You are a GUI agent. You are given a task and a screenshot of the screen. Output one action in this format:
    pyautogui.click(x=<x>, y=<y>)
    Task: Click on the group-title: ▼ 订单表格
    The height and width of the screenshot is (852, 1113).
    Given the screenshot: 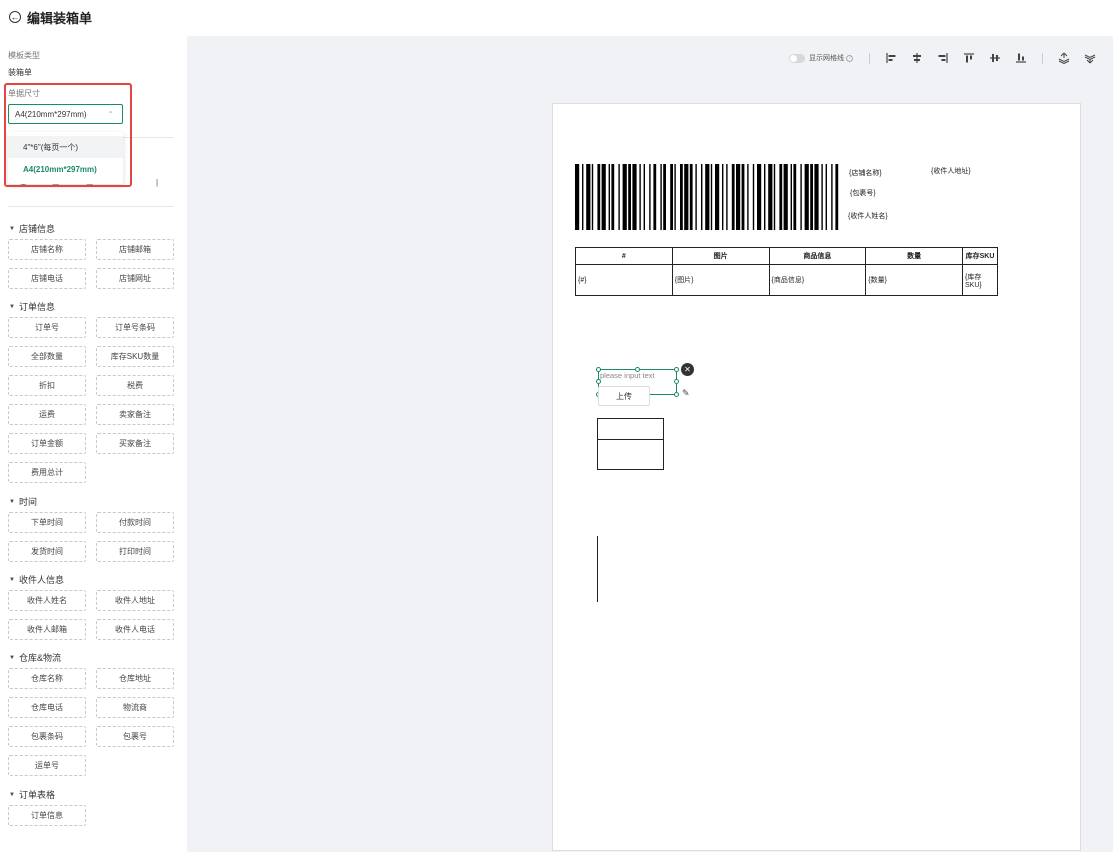 What is the action you would take?
    pyautogui.click(x=32, y=794)
    